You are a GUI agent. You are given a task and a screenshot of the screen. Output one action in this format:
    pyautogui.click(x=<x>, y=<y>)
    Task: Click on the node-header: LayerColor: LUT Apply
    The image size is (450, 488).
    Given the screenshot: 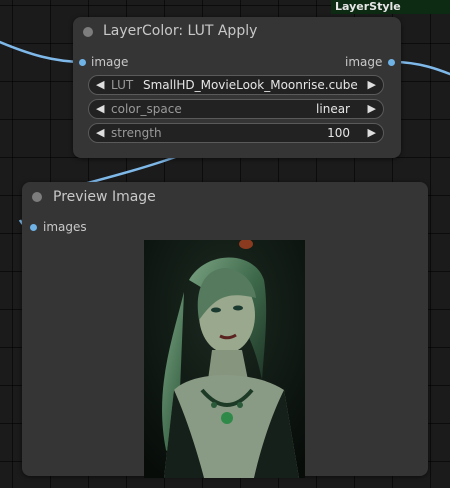 What is the action you would take?
    pyautogui.click(x=237, y=32)
    